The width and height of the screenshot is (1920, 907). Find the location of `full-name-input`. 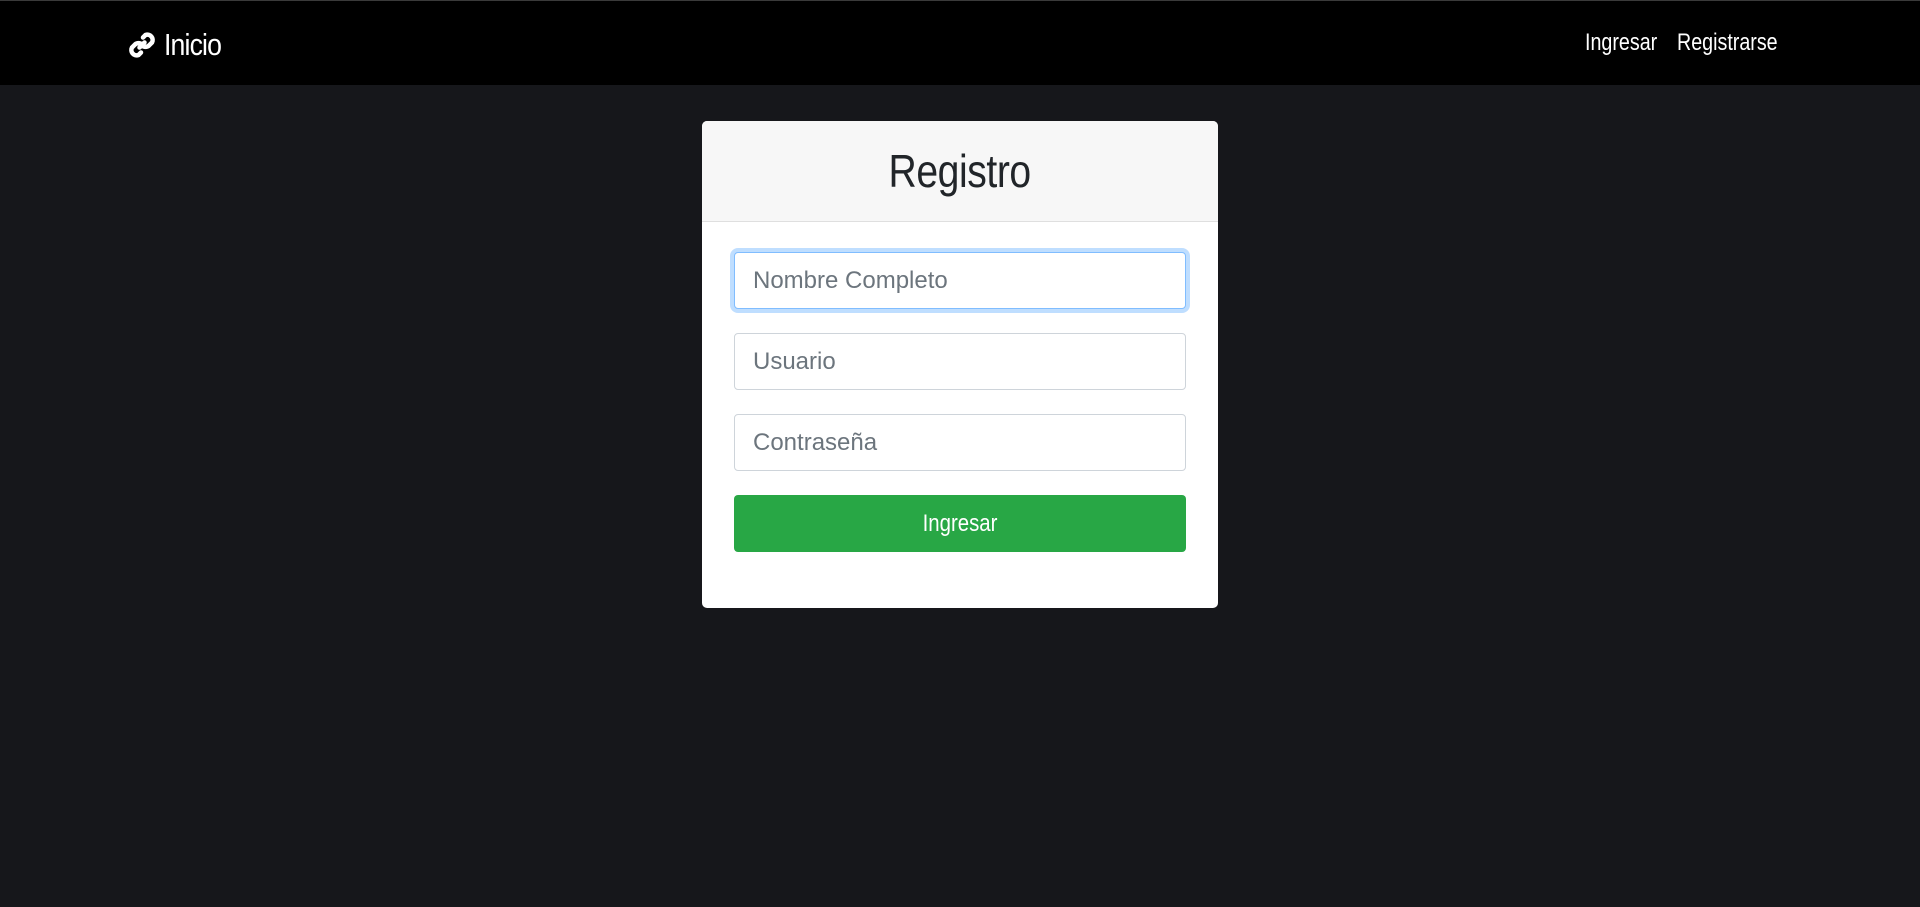

full-name-input is located at coordinates (960, 280).